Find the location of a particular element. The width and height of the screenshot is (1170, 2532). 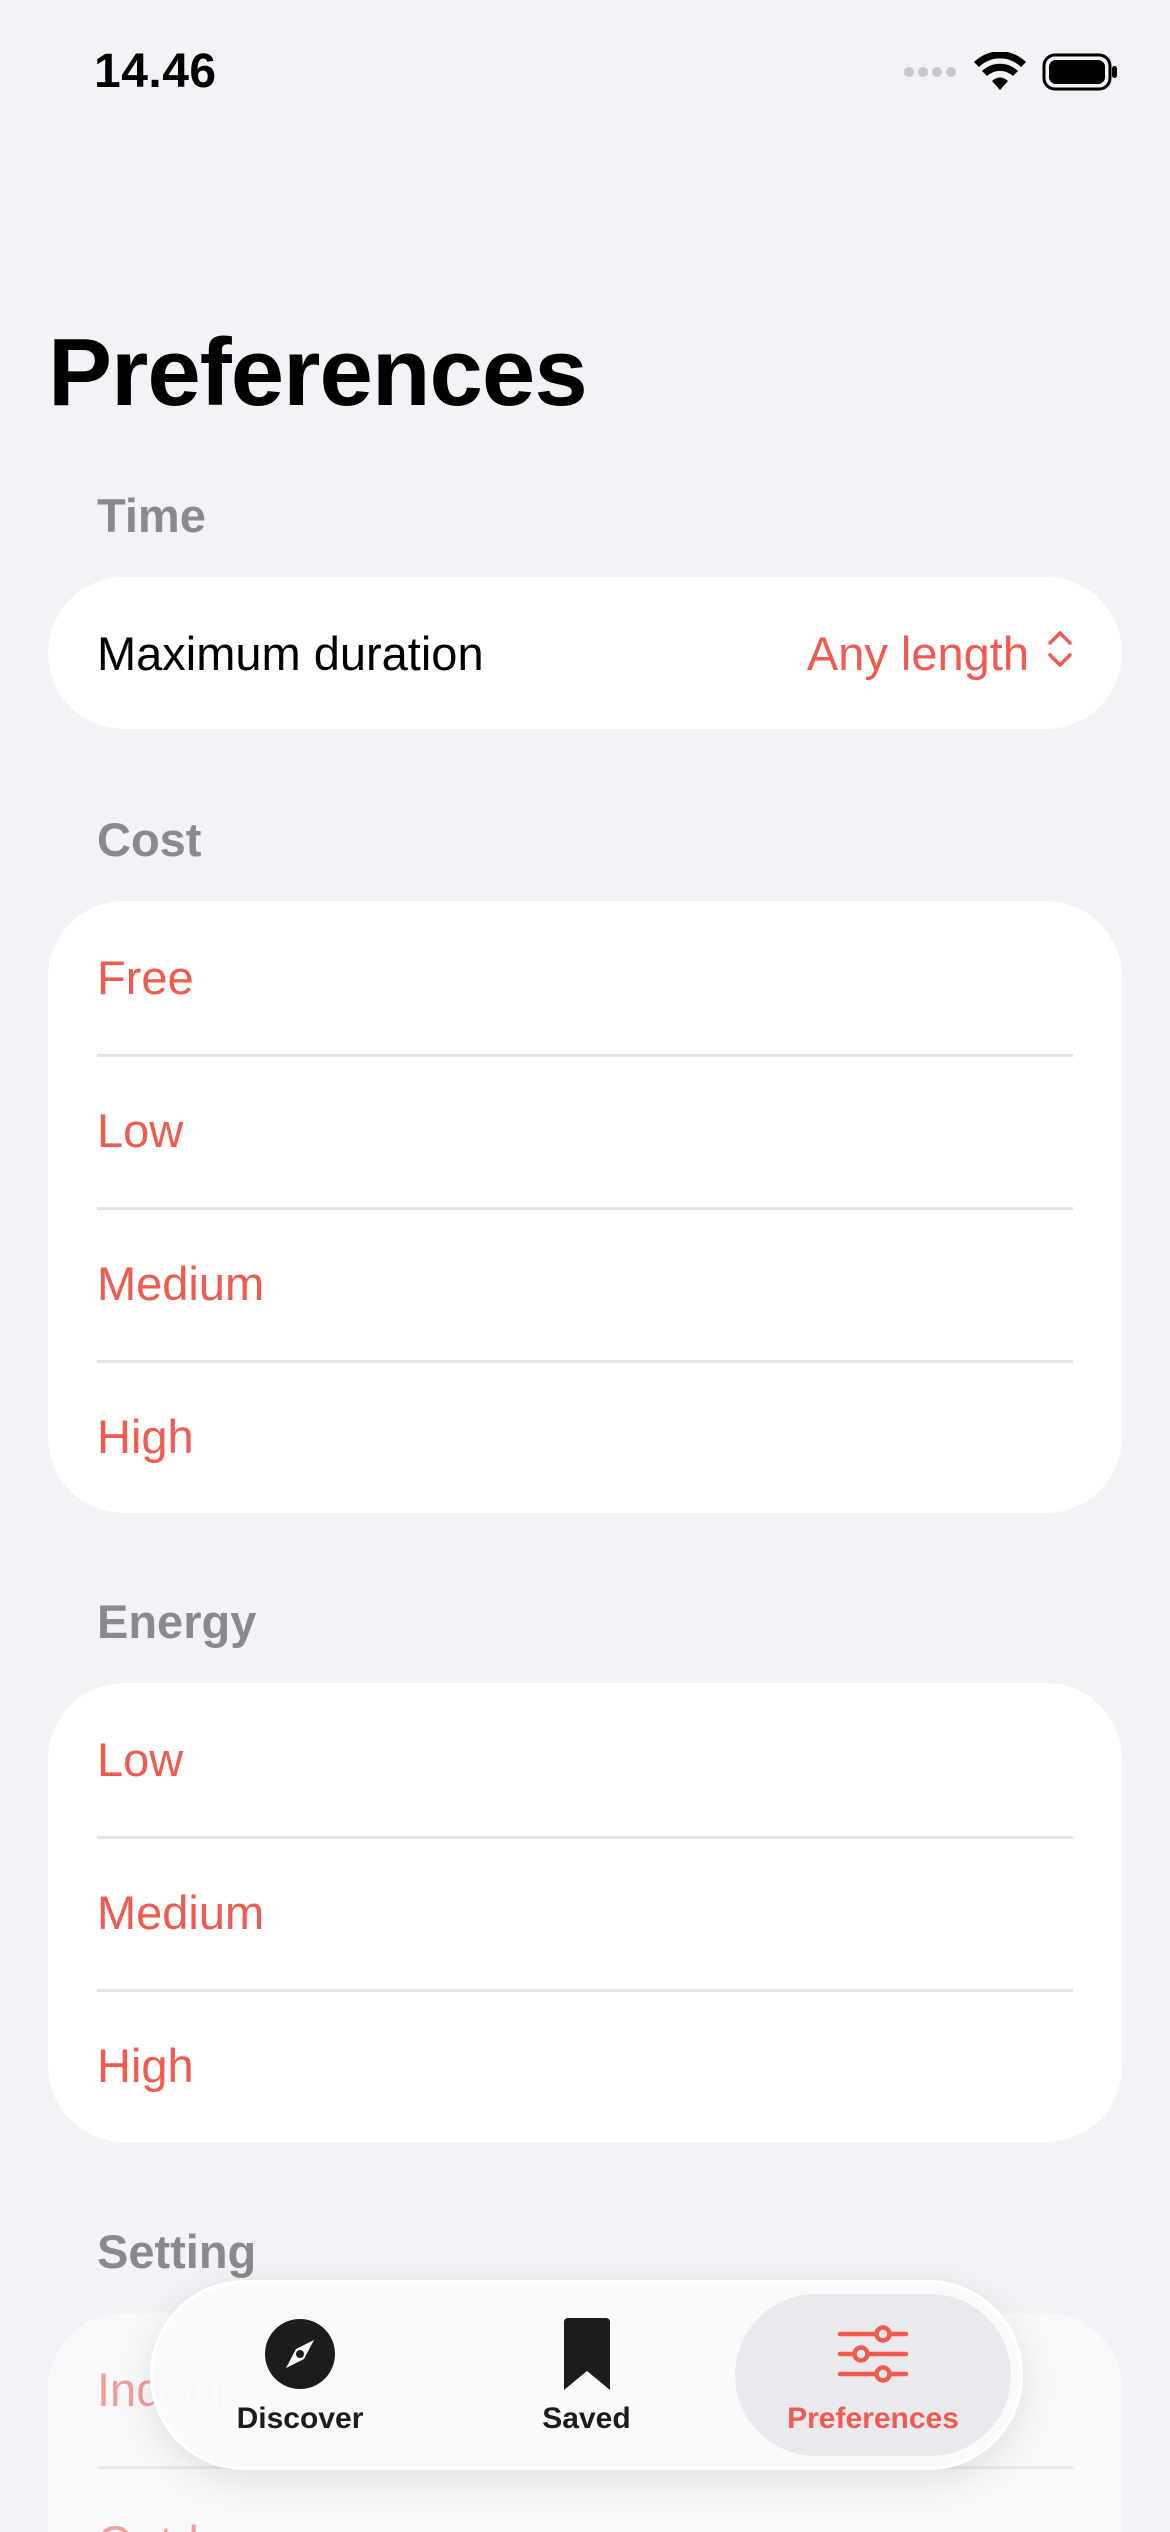

tab-preferences: Preferences is located at coordinates (873, 2375).